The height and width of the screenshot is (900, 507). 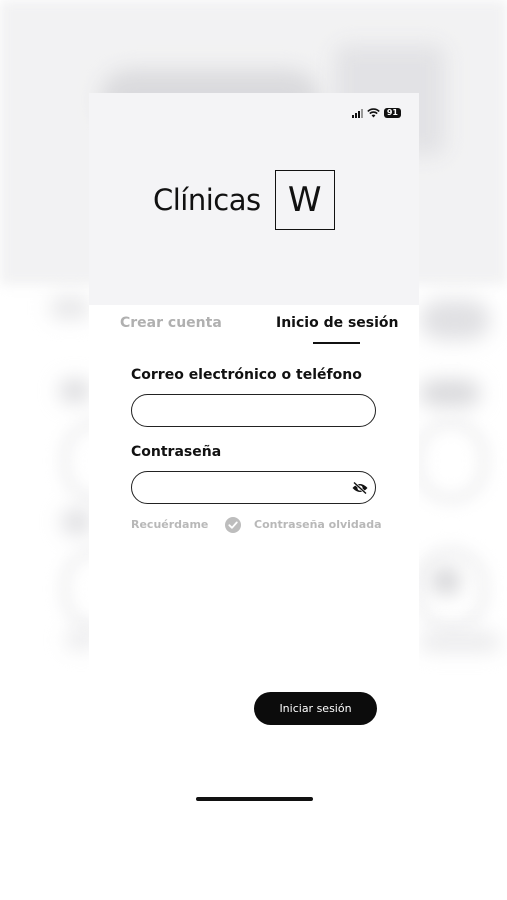 What do you see at coordinates (446, 581) in the screenshot?
I see `backdrop-eye-blur` at bounding box center [446, 581].